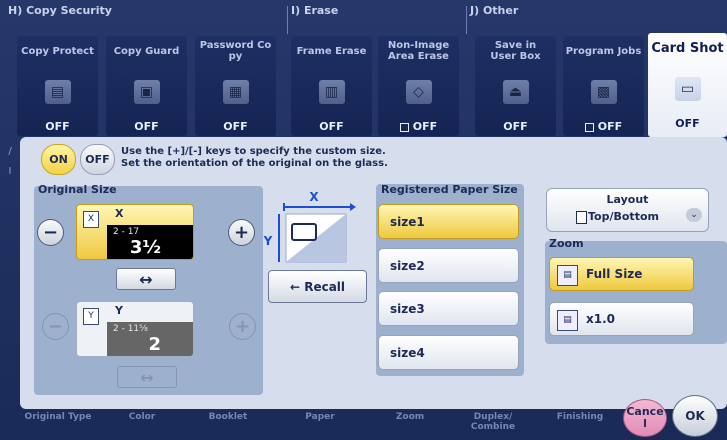 The image size is (727, 440). What do you see at coordinates (146, 279) in the screenshot?
I see `swap-xy-button: ↔` at bounding box center [146, 279].